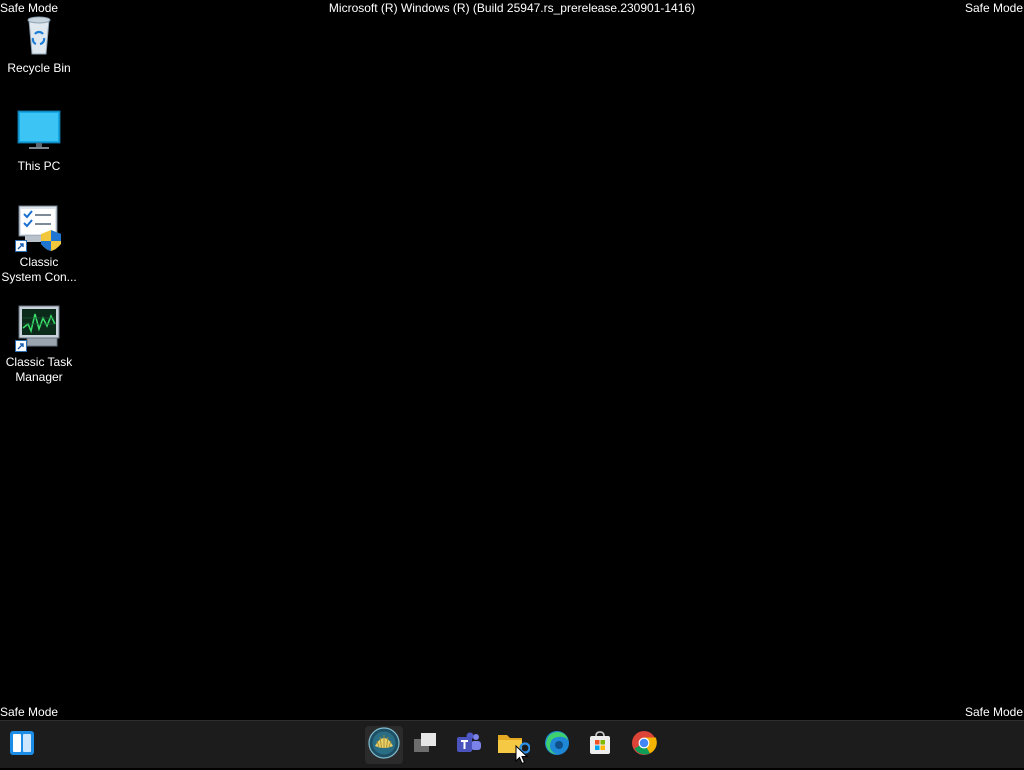  I want to click on taskbar-store-button, so click(600, 745).